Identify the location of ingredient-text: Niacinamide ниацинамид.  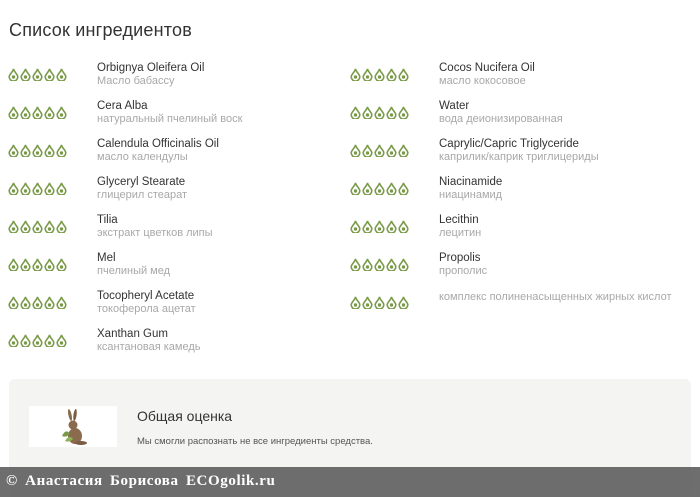
(470, 189).